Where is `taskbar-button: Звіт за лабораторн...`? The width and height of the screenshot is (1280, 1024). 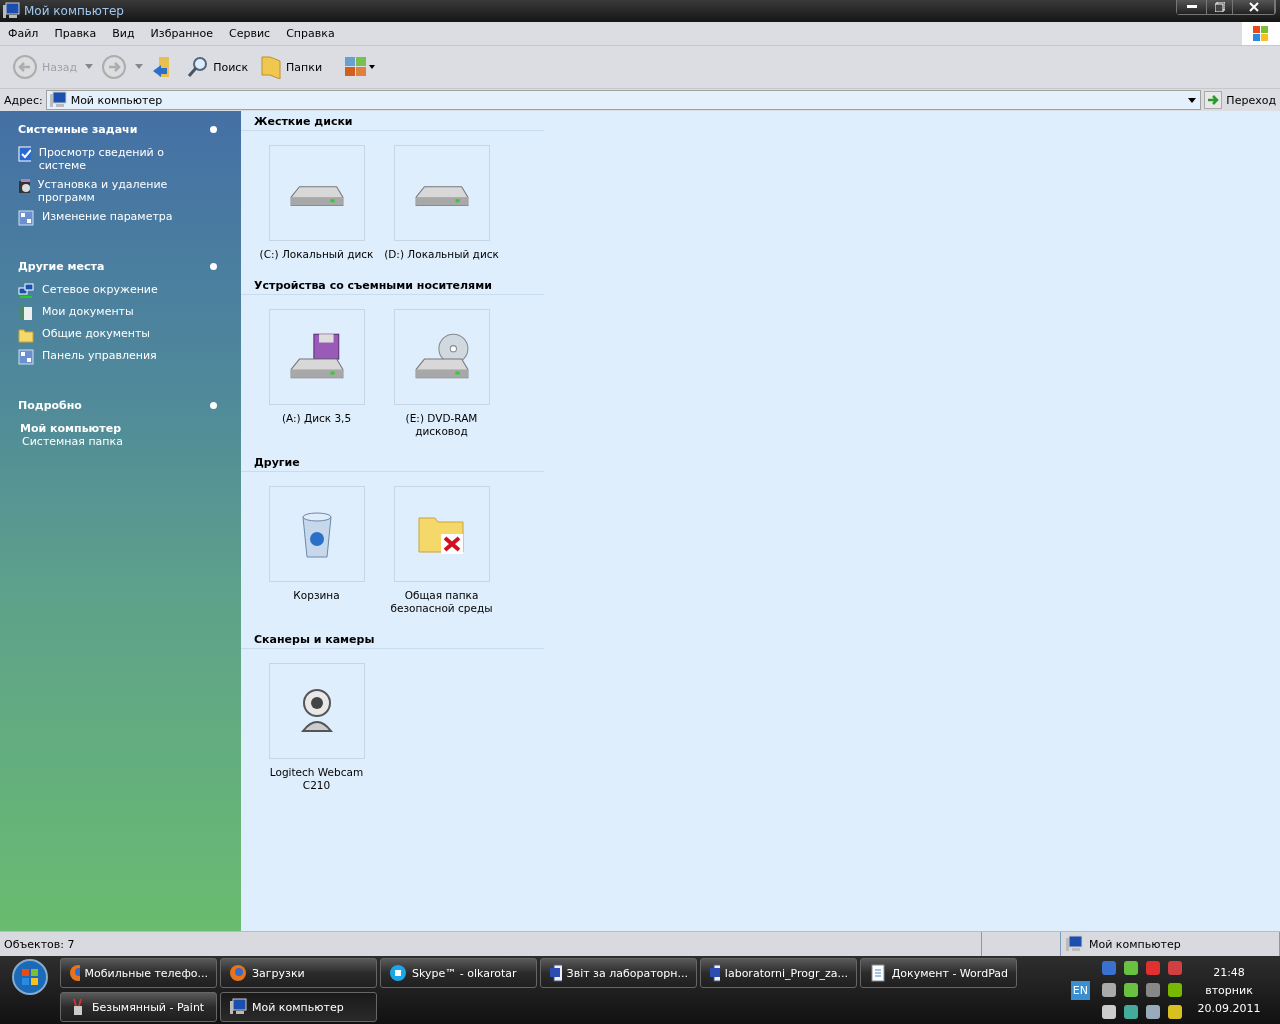
taskbar-button: Звіт за лабораторн... is located at coordinates (618, 973).